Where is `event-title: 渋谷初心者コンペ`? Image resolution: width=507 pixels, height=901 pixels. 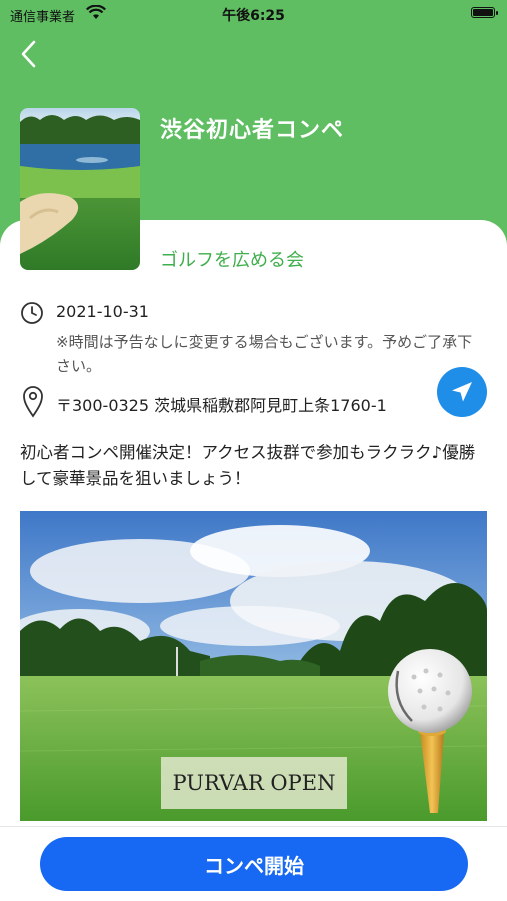
event-title: 渋谷初心者コンペ is located at coordinates (252, 130).